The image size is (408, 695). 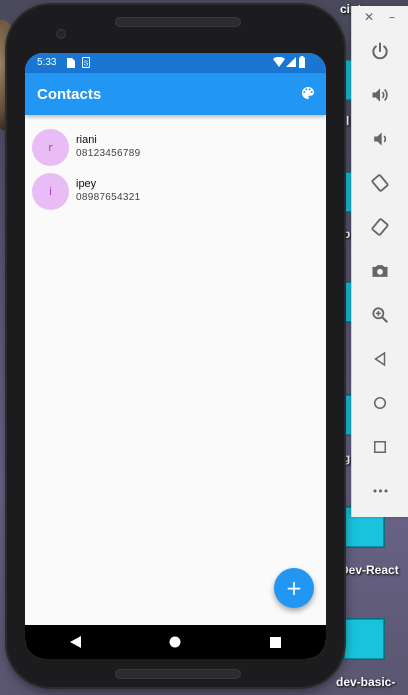 What do you see at coordinates (369, 17) in the screenshot?
I see `close-icon: ✕` at bounding box center [369, 17].